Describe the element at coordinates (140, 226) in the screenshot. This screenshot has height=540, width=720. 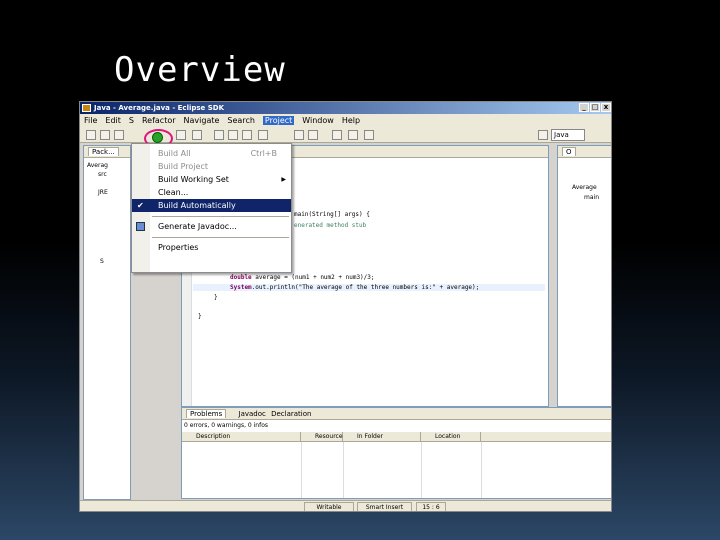
I see `javadoc-icon` at that location.